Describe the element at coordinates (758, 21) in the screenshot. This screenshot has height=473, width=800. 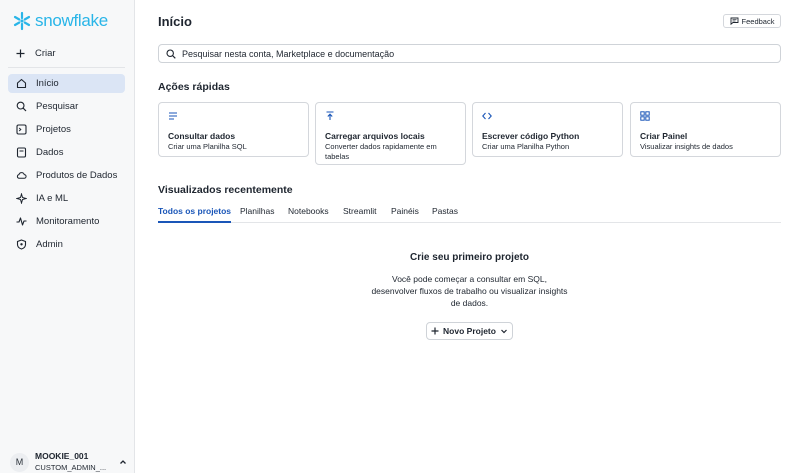
I see `feedback-label: Feedback` at that location.